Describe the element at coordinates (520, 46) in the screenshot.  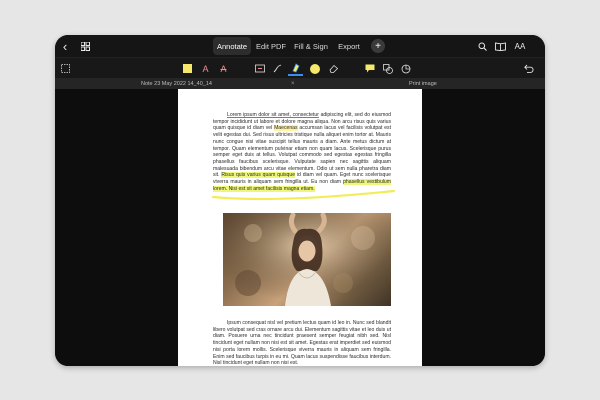
I see `text-size-icon: AA` at that location.